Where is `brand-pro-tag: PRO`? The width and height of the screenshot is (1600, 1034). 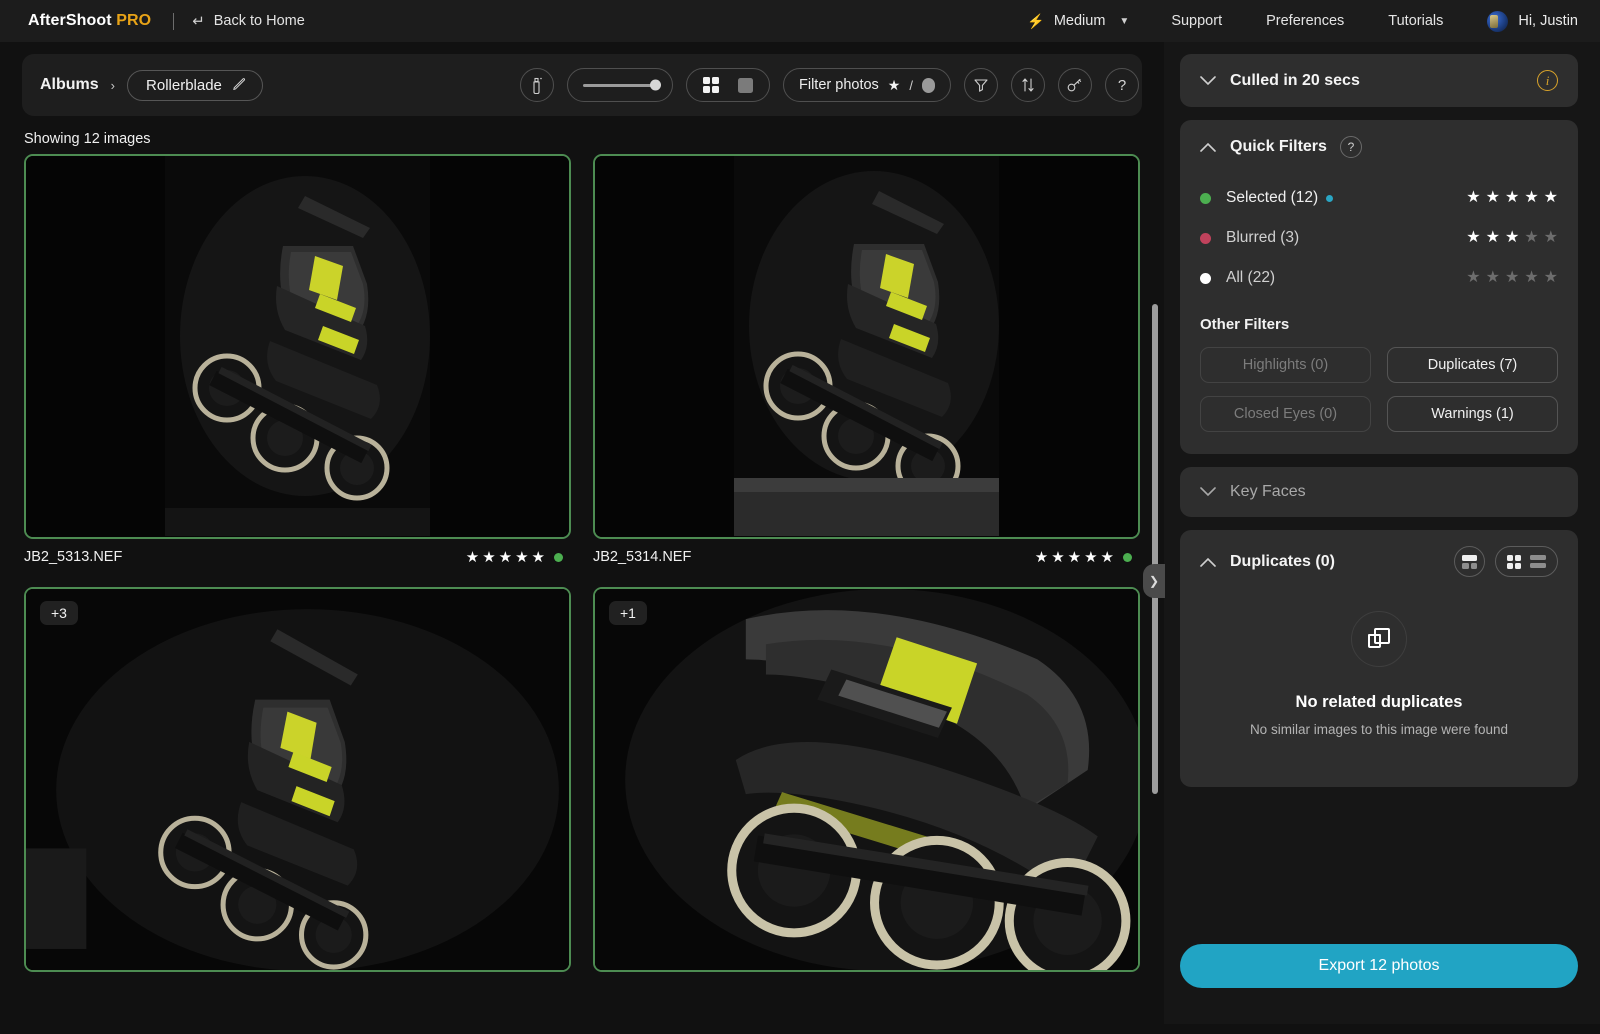 brand-pro-tag: PRO is located at coordinates (134, 20).